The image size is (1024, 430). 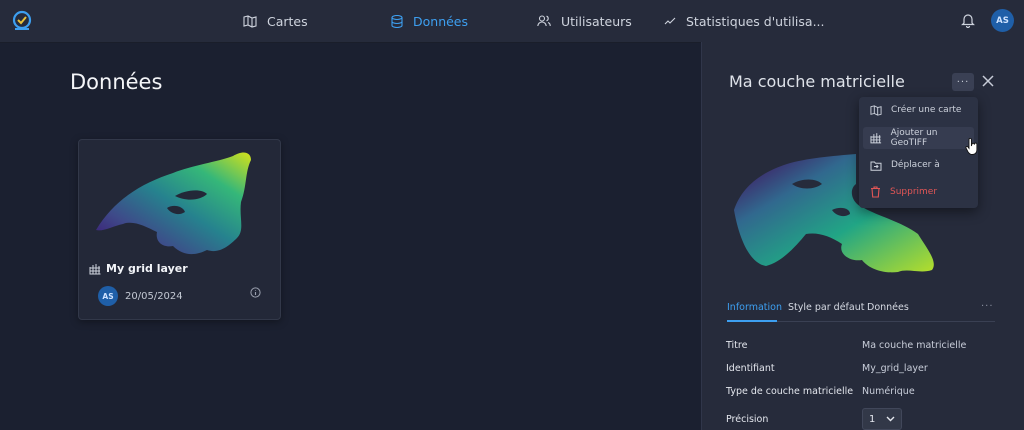 I want to click on menu-item-creer-carte: Créer une carte, so click(x=918, y=110).